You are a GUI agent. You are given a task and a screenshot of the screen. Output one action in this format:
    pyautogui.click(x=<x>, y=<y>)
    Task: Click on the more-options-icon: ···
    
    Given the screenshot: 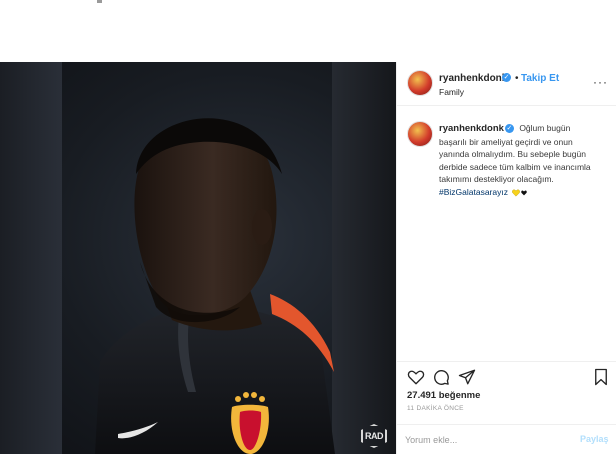 What is the action you would take?
    pyautogui.click(x=600, y=82)
    